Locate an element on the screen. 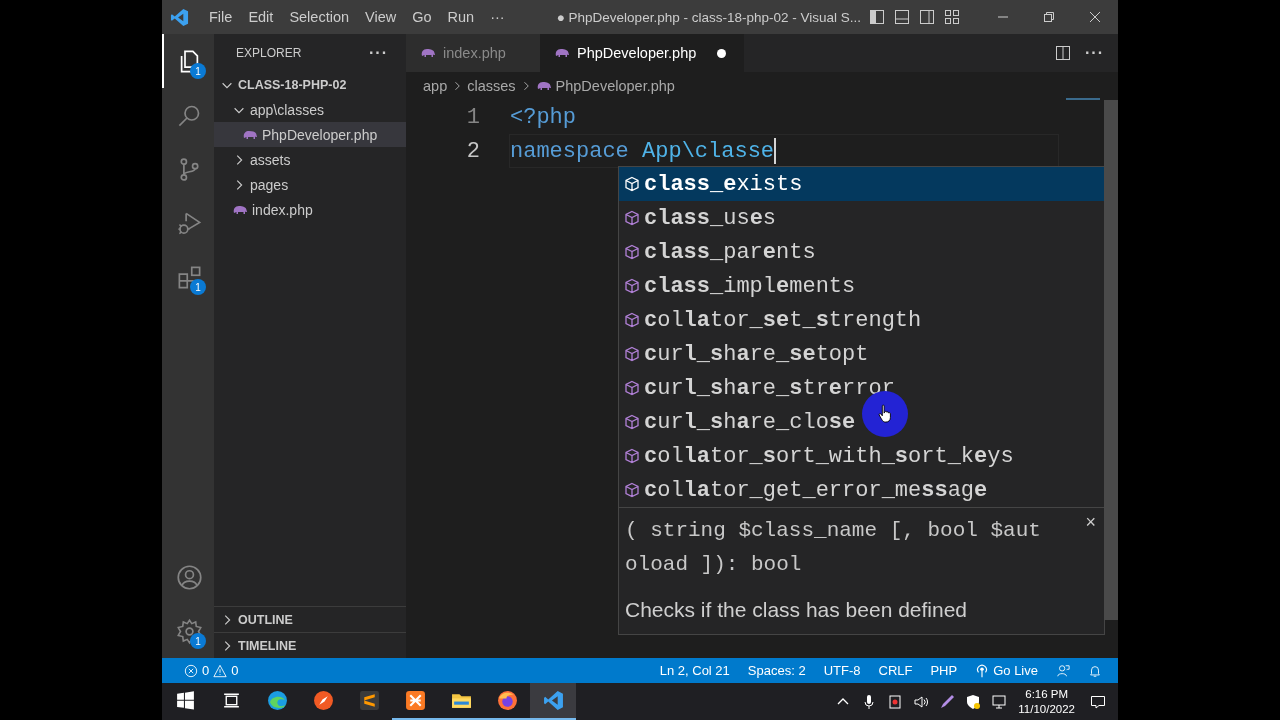 This screenshot has height=720, width=1280. account-icon is located at coordinates (189, 577).